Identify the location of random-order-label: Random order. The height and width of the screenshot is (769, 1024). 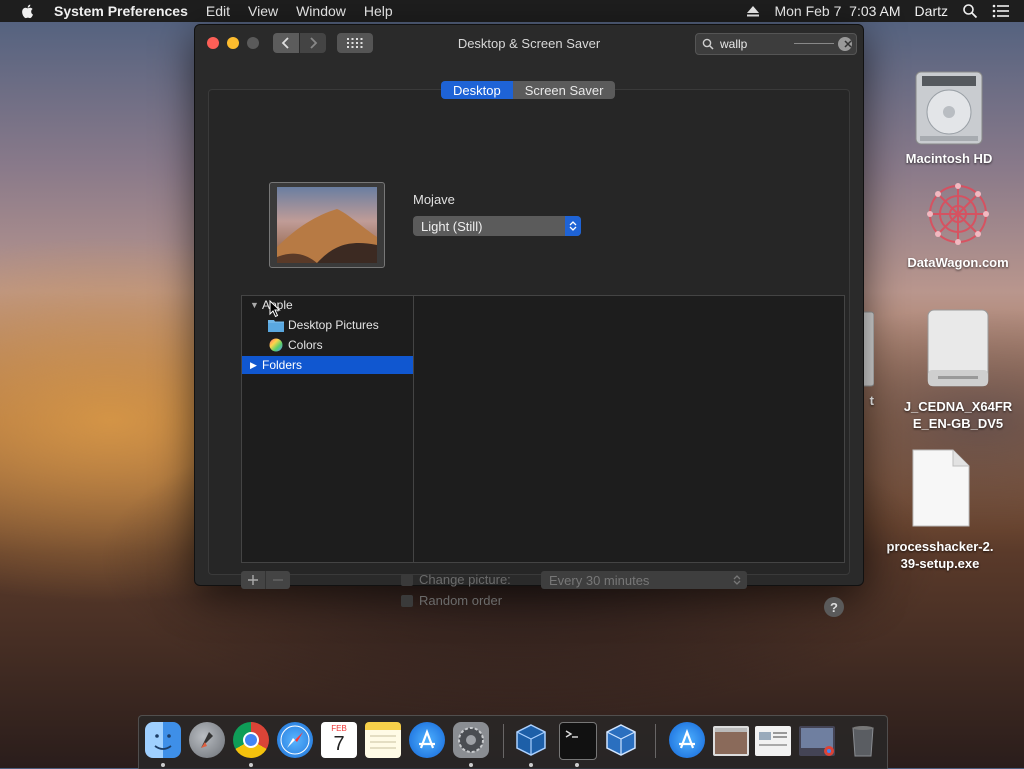
(461, 600).